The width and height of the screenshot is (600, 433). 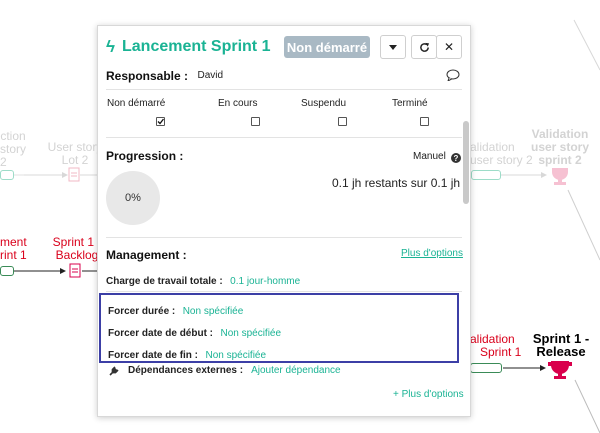 What do you see at coordinates (238, 103) in the screenshot?
I see `status-label-en-cours: En cours` at bounding box center [238, 103].